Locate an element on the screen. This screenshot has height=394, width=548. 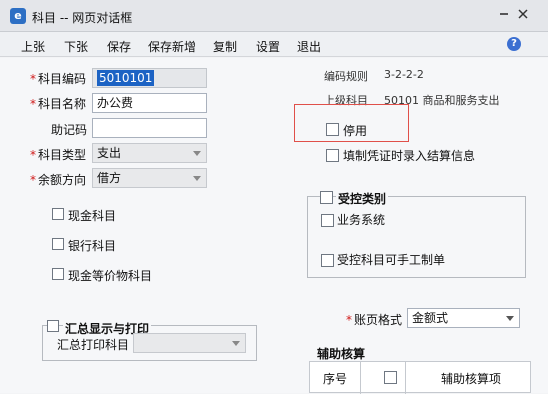
controlled-checkbox is located at coordinates (326, 197).